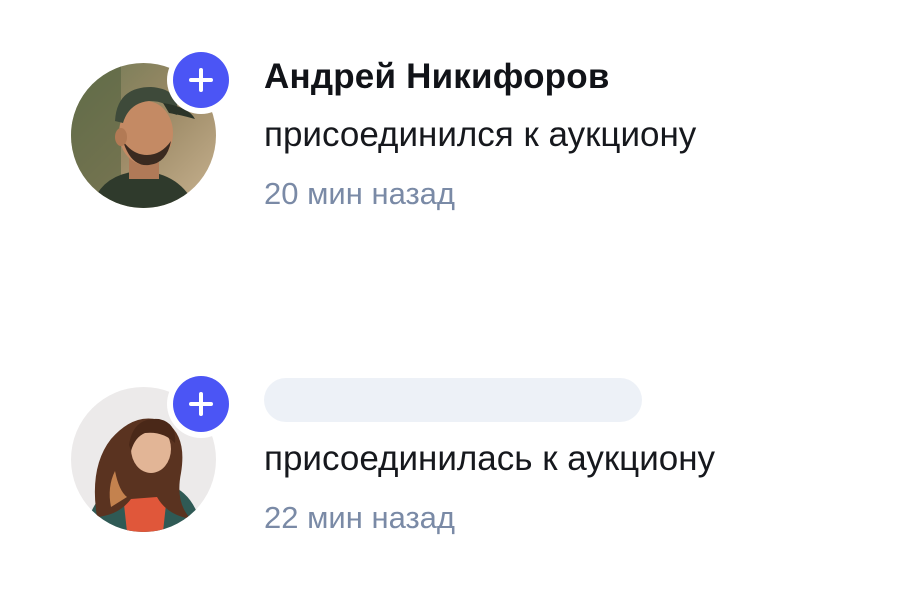 This screenshot has width=906, height=594. What do you see at coordinates (453, 400) in the screenshot?
I see `user-name-placeholder` at bounding box center [453, 400].